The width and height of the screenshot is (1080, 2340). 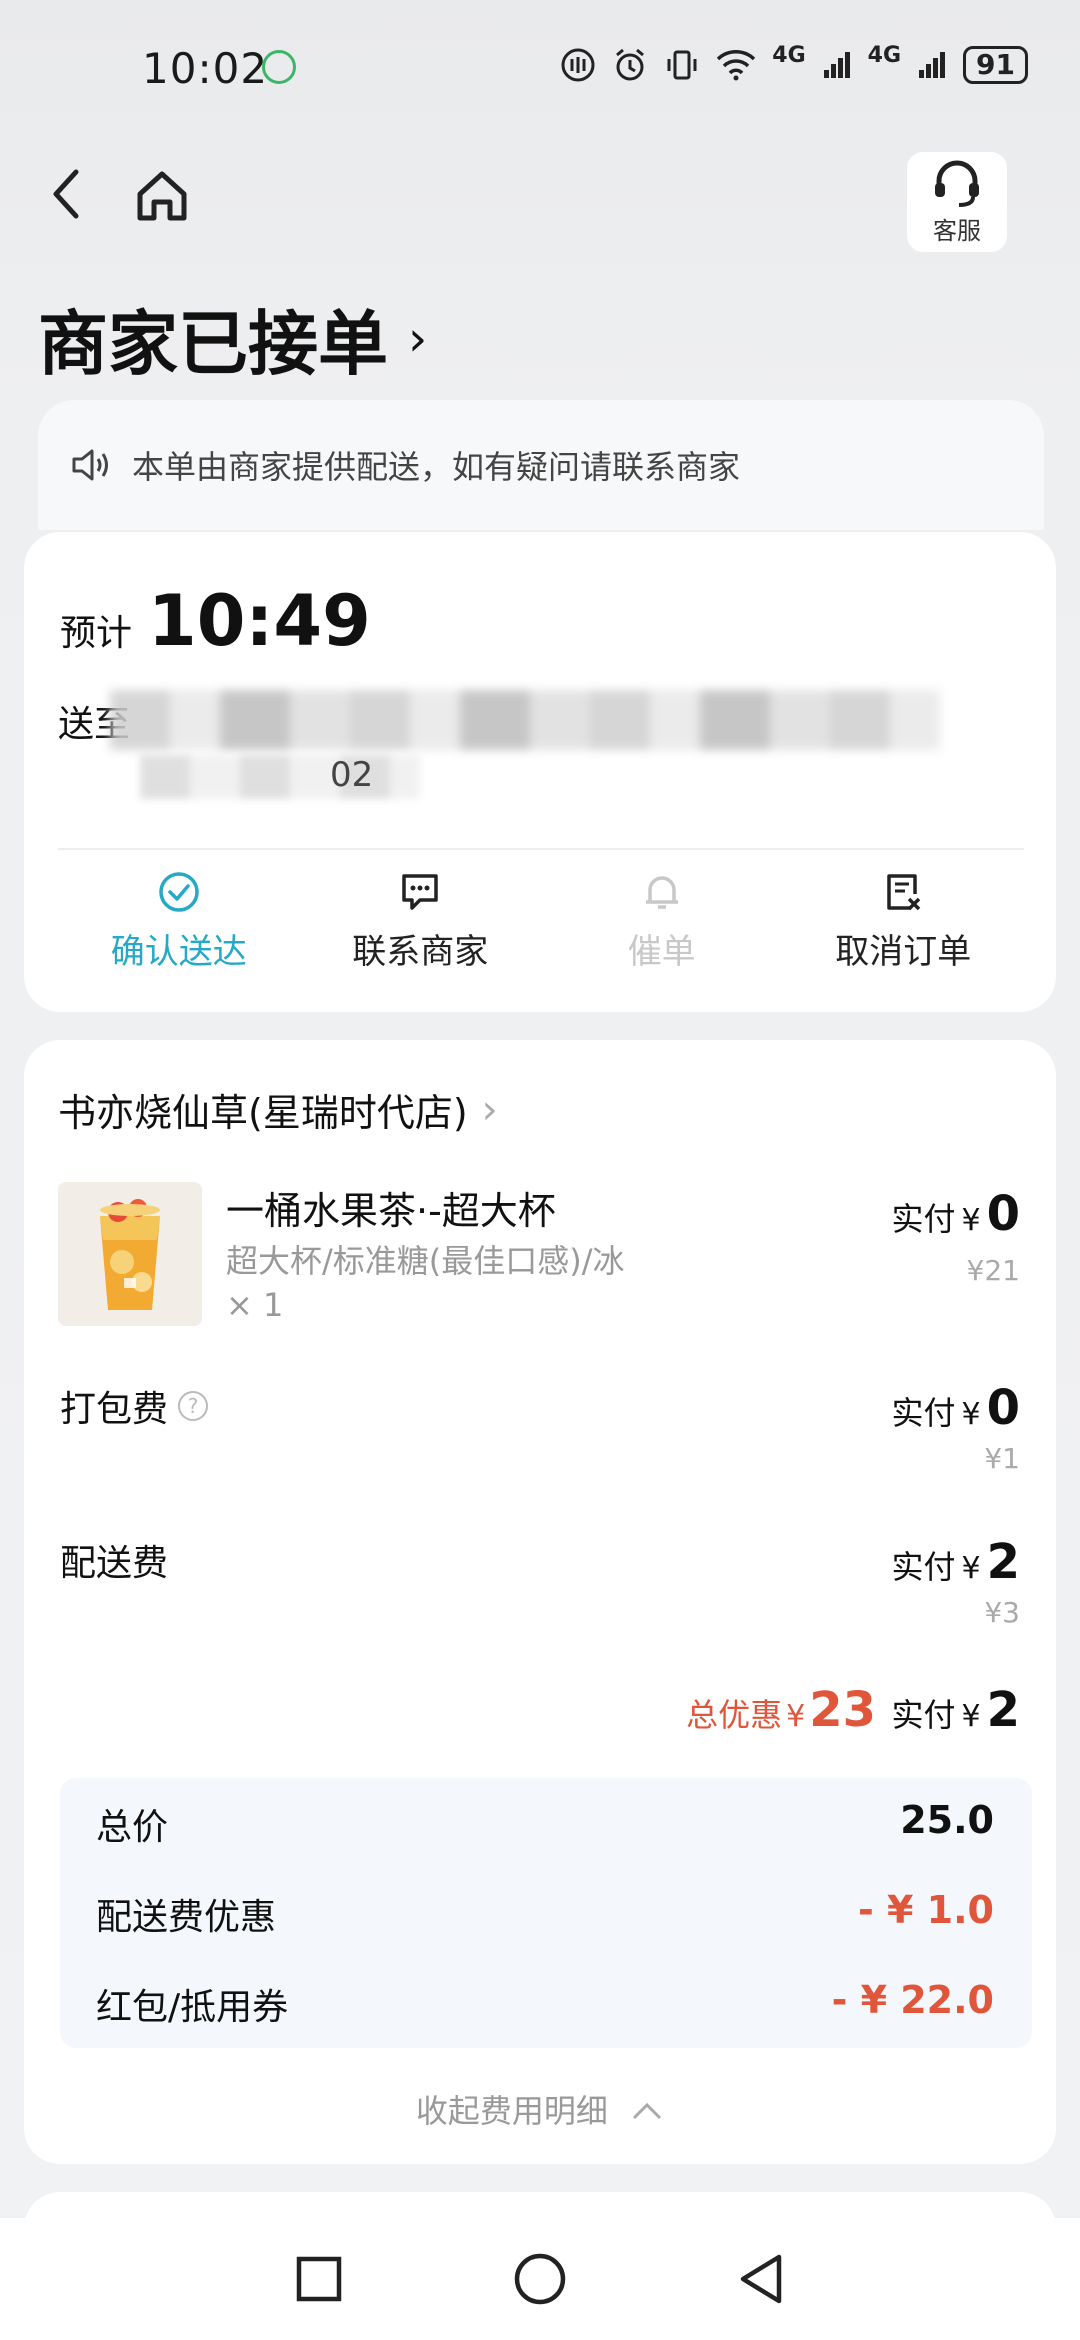 I want to click on delivery-fee-original: ¥3, so click(x=1002, y=1612).